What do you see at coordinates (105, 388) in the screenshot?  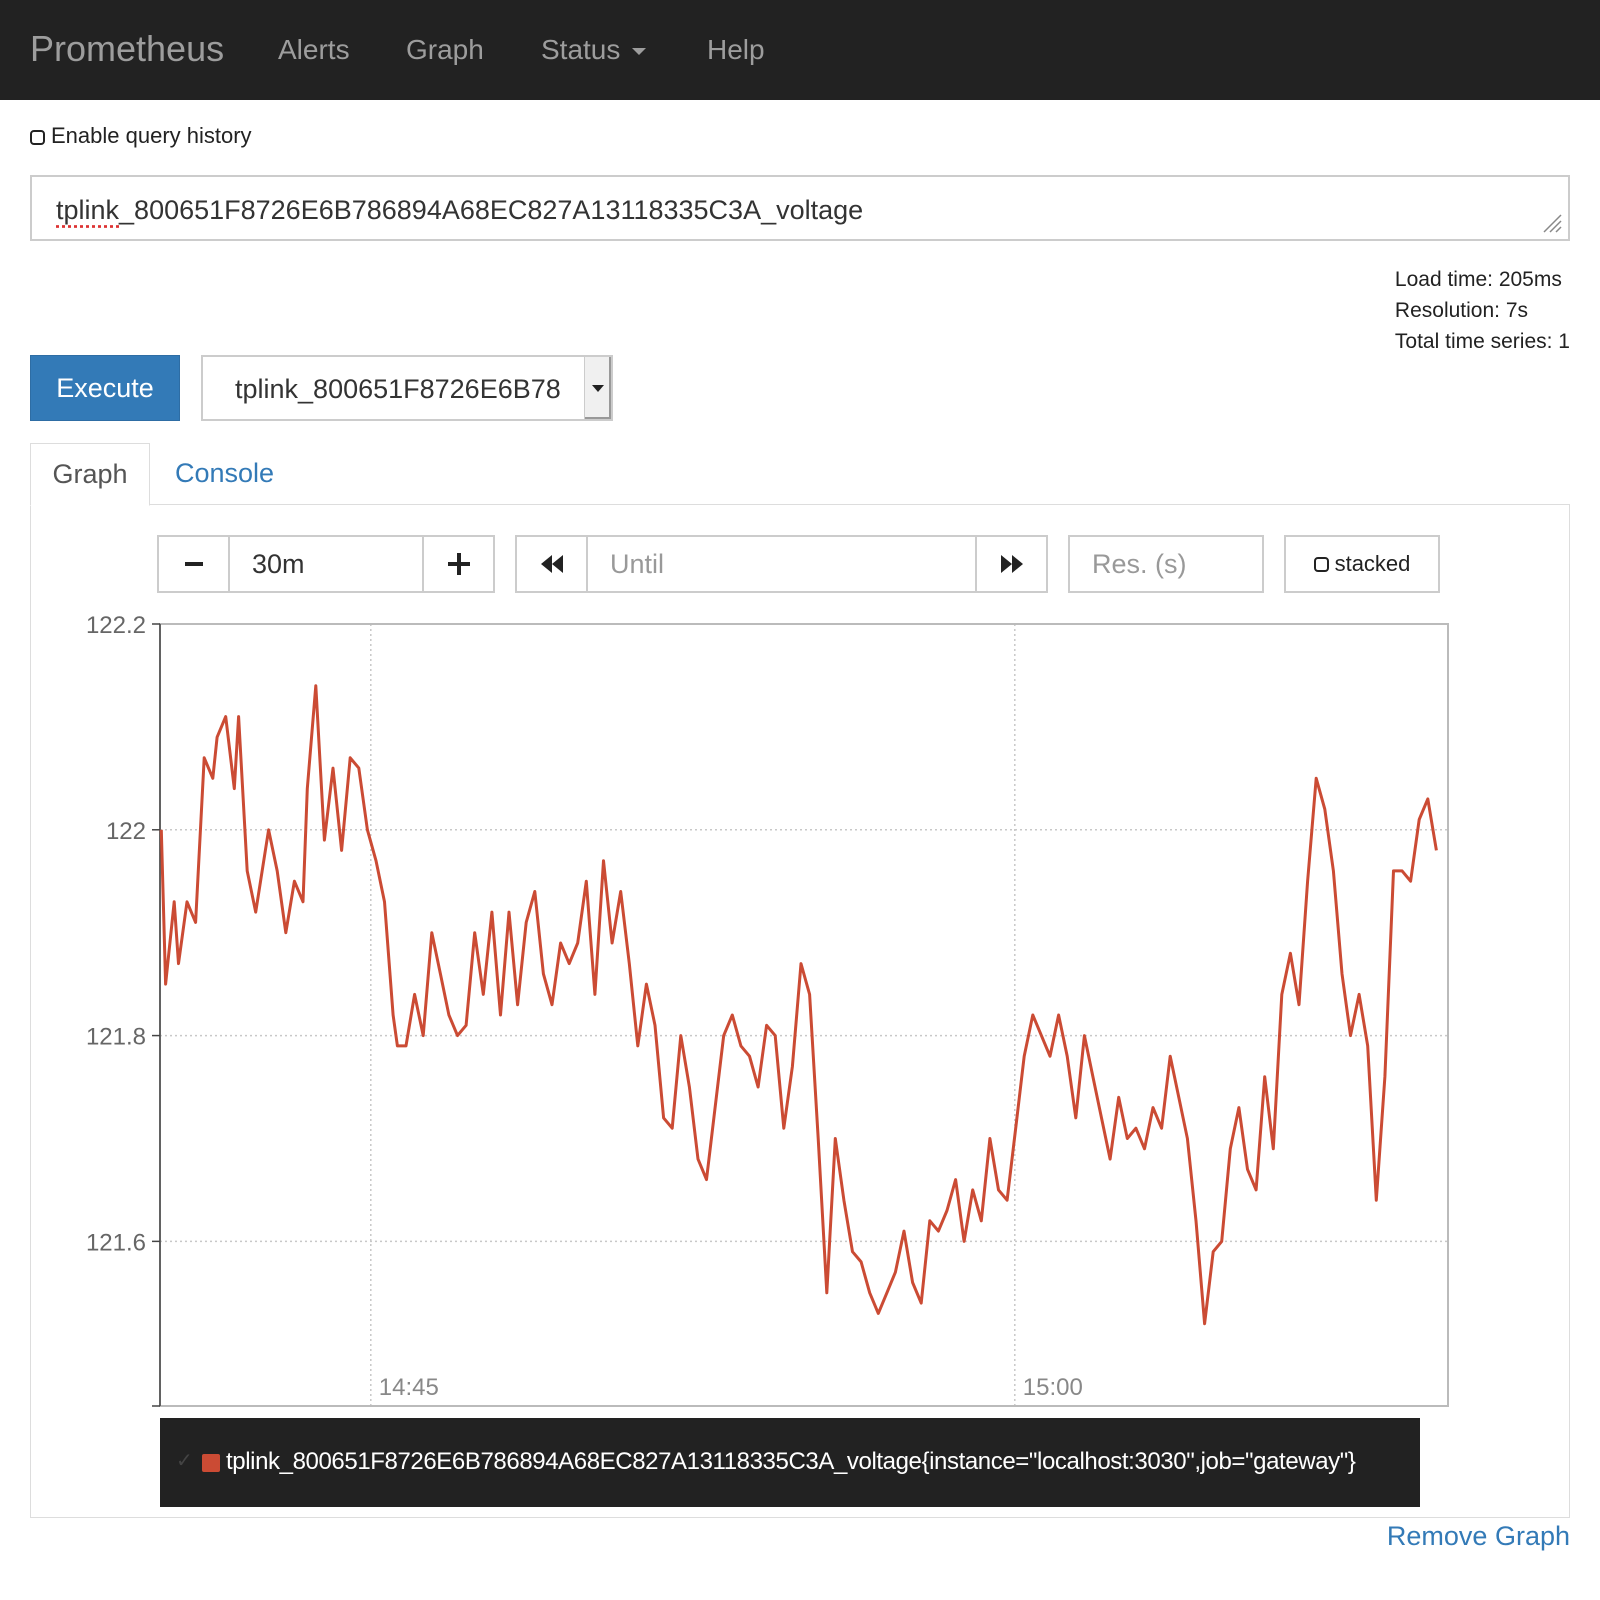 I see `execute-button: Execute` at bounding box center [105, 388].